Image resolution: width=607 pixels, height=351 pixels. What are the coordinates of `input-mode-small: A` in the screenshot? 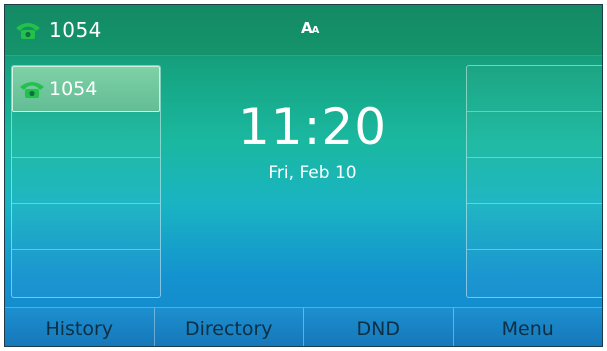 It's located at (315, 30).